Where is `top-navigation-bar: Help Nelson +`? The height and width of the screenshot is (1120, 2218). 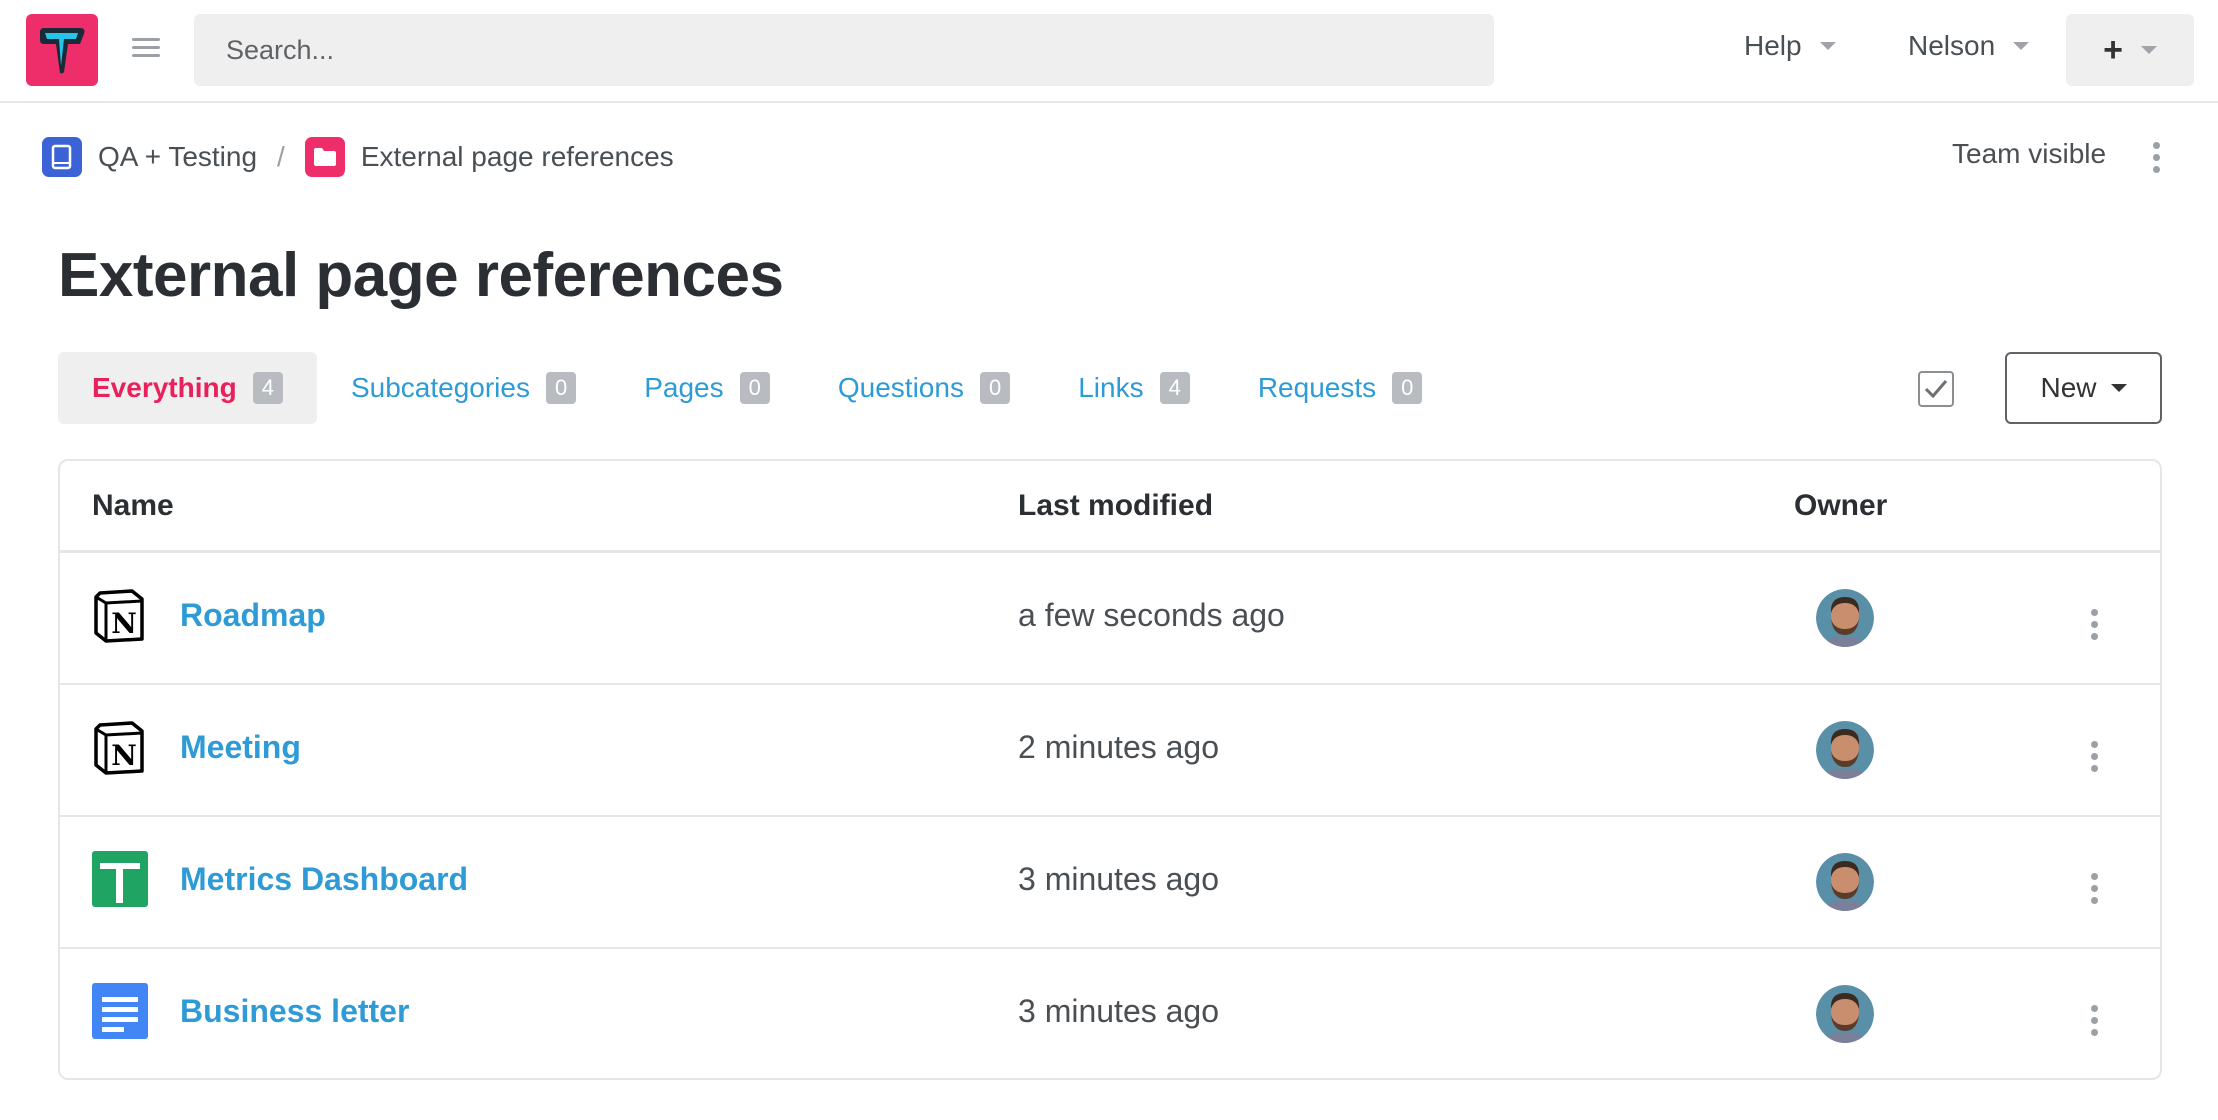
top-navigation-bar: Help Nelson + is located at coordinates (1109, 51).